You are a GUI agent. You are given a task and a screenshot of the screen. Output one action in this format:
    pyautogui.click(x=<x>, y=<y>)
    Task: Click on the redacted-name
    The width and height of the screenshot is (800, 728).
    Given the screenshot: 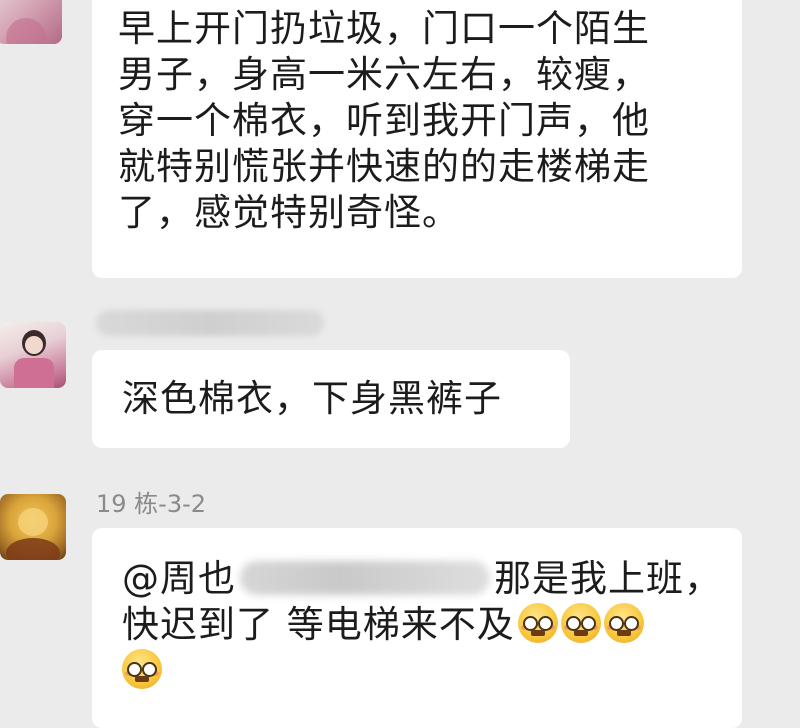 What is the action you would take?
    pyautogui.click(x=365, y=578)
    